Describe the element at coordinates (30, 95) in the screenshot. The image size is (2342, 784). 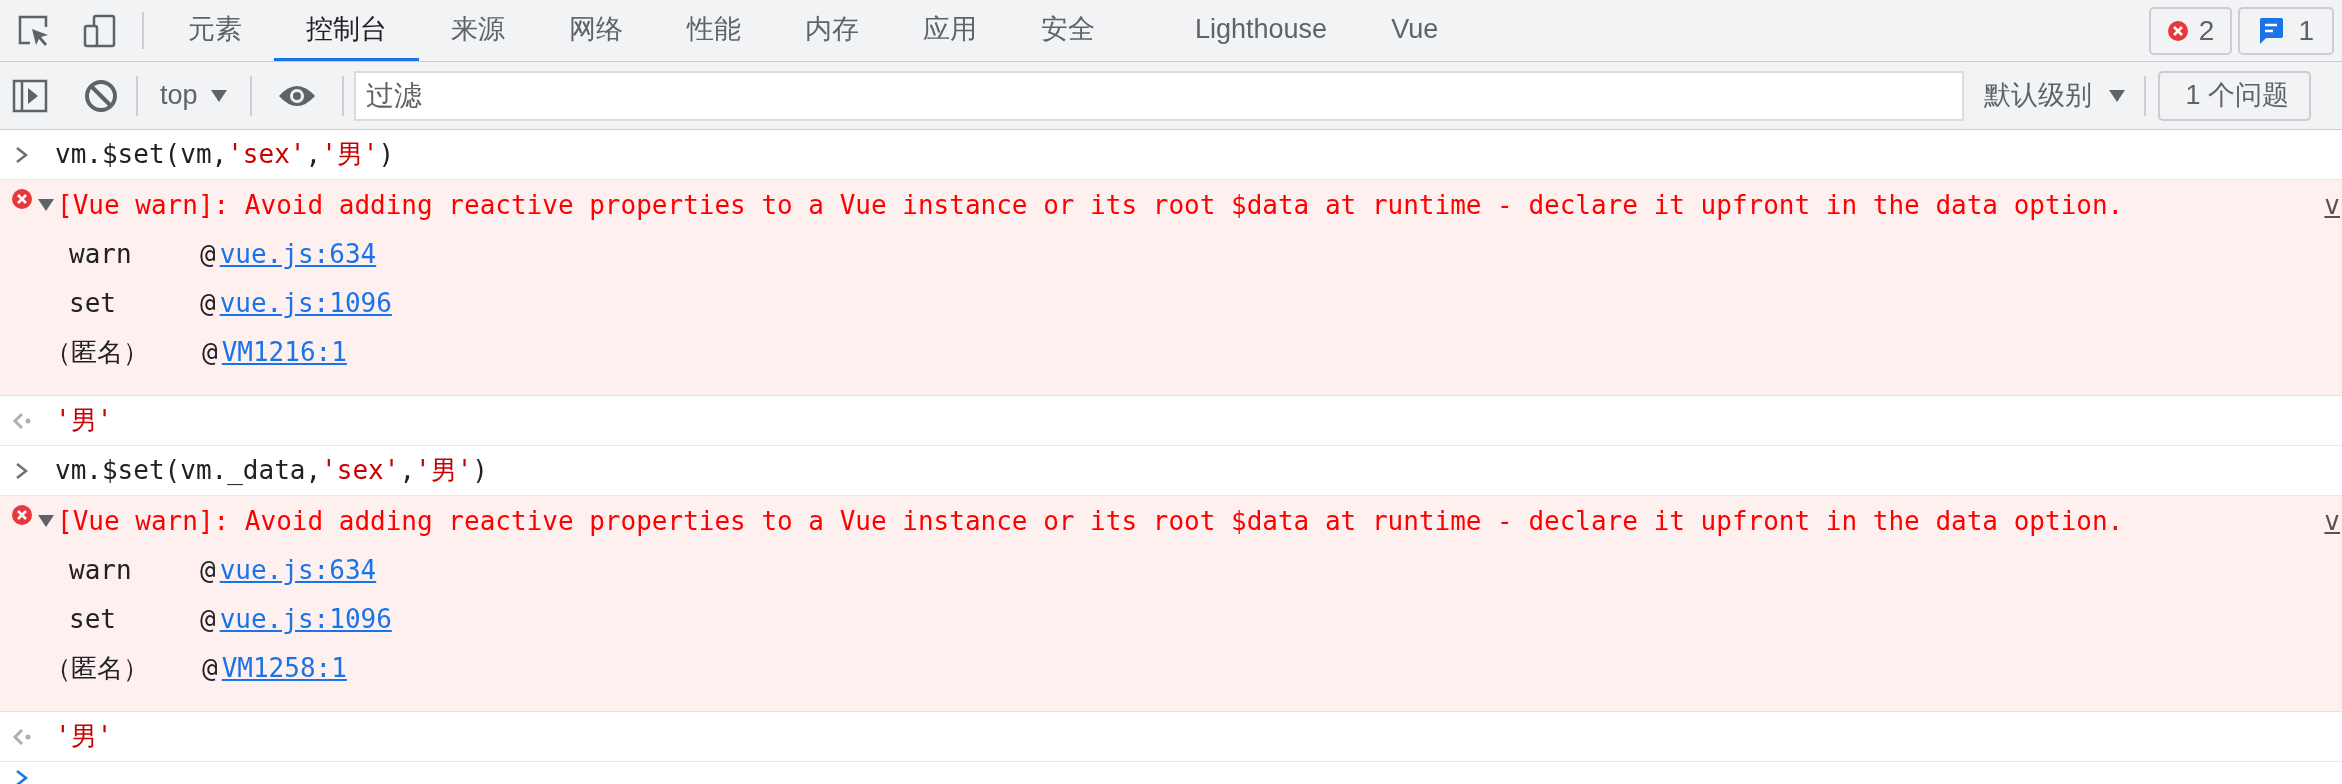
I see `sidebar-icon` at that location.